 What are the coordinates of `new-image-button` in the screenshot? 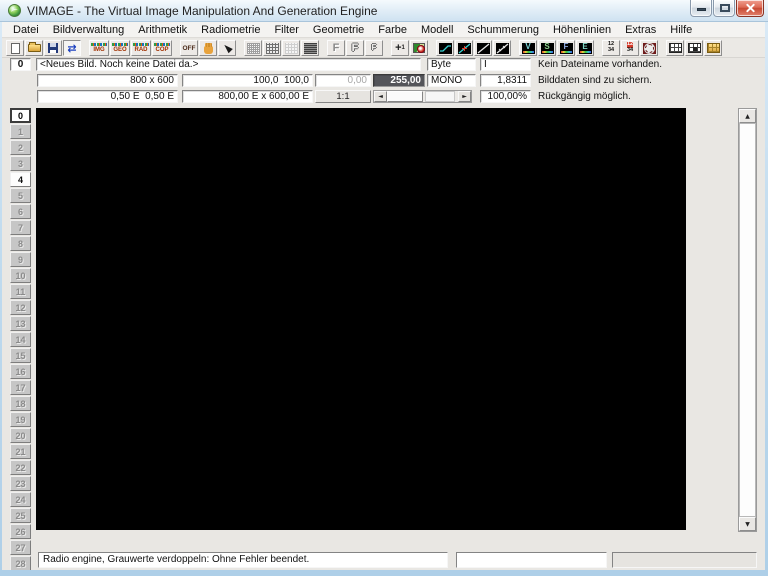 It's located at (15, 48).